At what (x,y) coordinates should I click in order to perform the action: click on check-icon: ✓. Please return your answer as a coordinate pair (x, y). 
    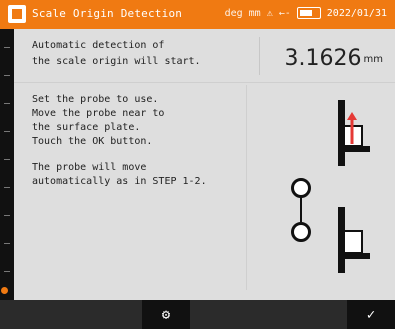
    Looking at the image, I should click on (371, 314).